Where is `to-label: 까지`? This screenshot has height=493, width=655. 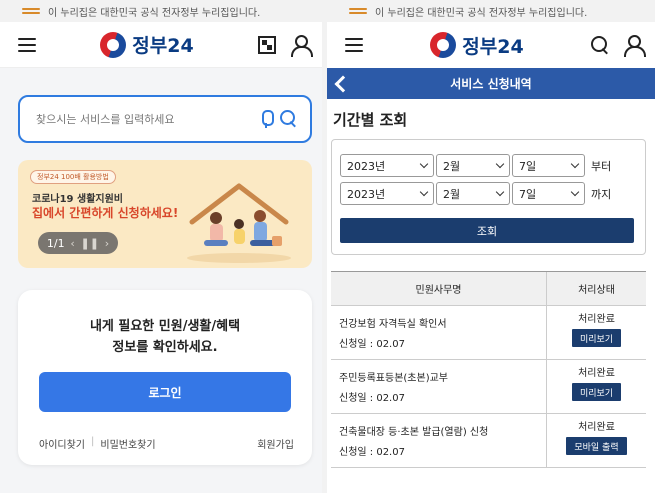
to-label: 까지 is located at coordinates (601, 194).